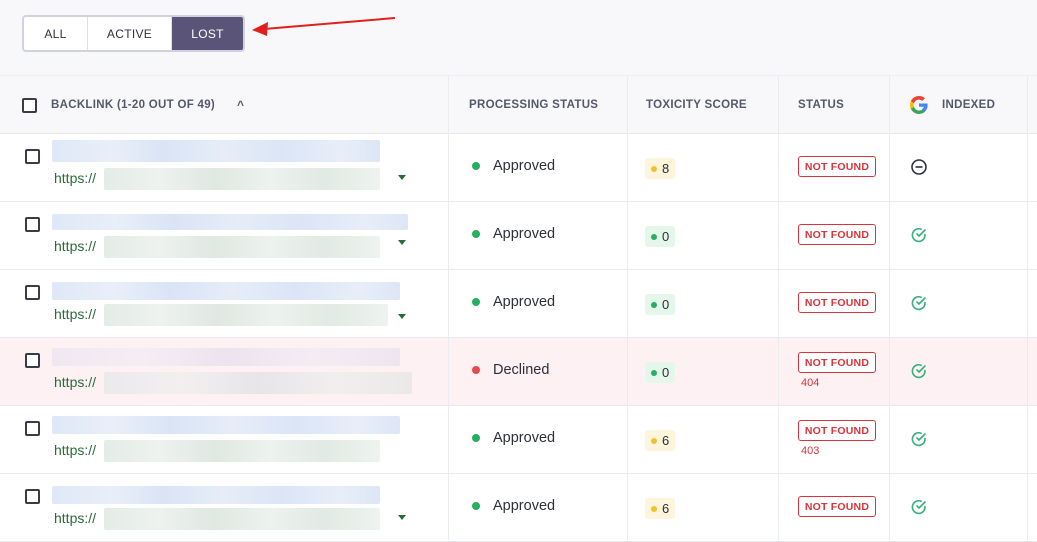 The height and width of the screenshot is (542, 1037). What do you see at coordinates (130, 33) in the screenshot?
I see `tab-active: ACTIVE` at bounding box center [130, 33].